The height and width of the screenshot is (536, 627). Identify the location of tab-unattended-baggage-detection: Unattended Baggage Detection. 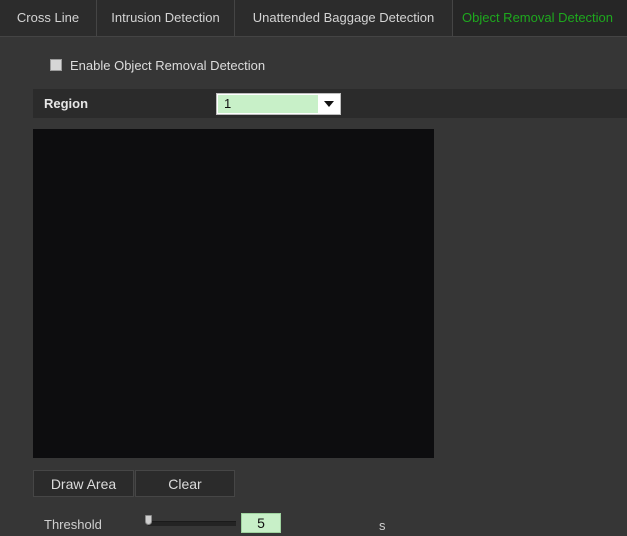
(344, 18).